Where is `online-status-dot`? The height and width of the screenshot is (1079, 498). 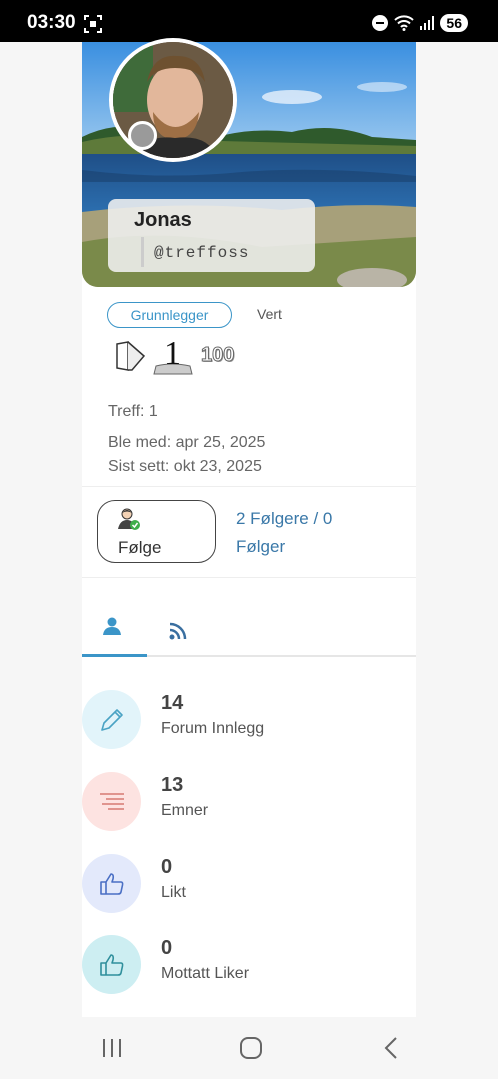 online-status-dot is located at coordinates (142, 135).